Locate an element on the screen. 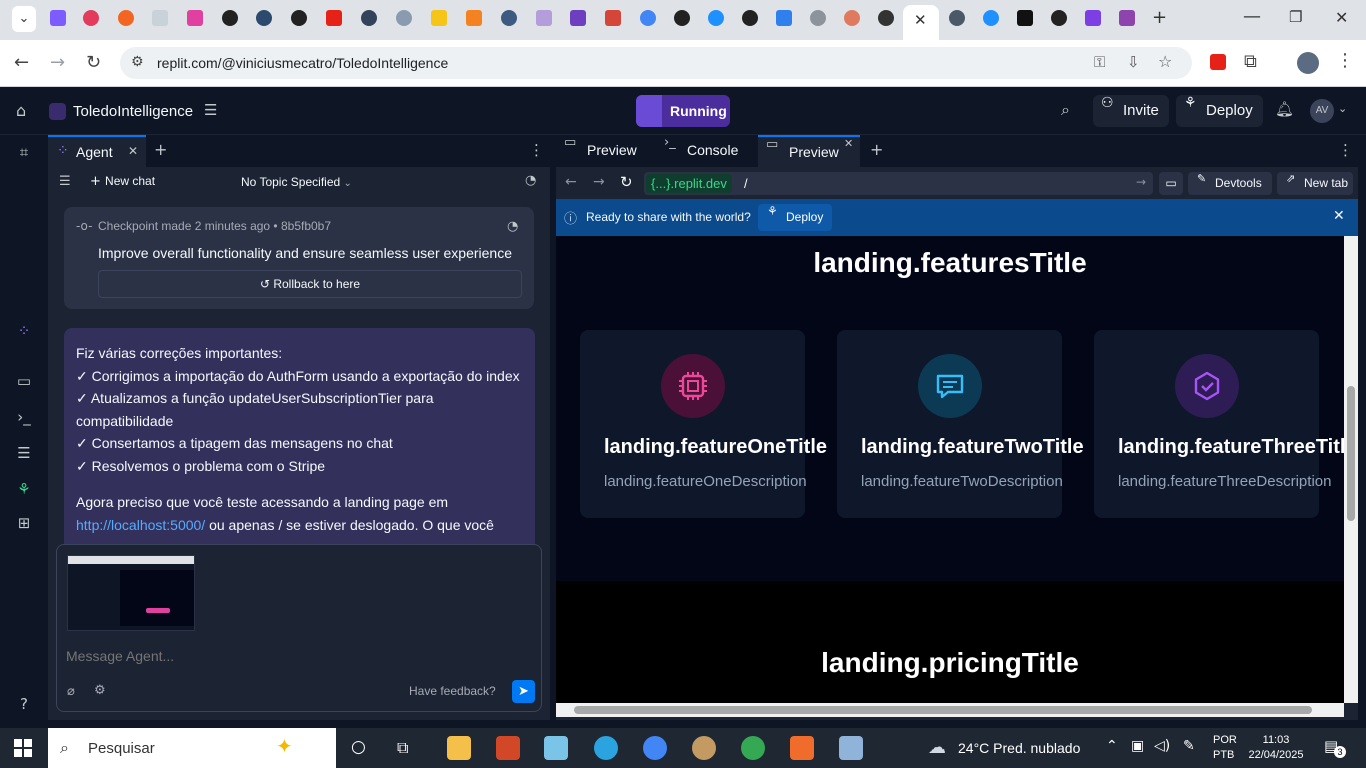 This screenshot has height=768, width=1366. deployments-icon: ⚘ is located at coordinates (24, 491).